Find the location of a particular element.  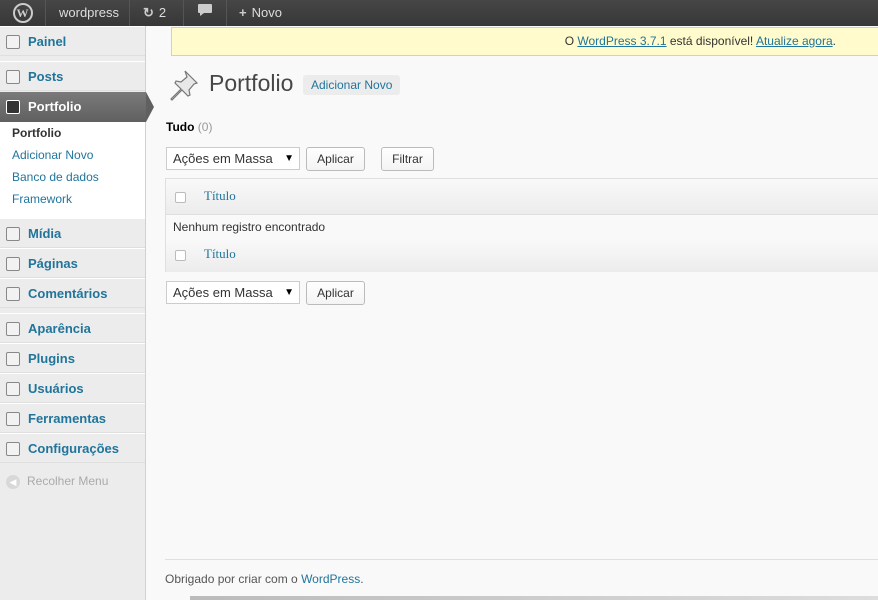

filter-all-count: (0) is located at coordinates (205, 127).